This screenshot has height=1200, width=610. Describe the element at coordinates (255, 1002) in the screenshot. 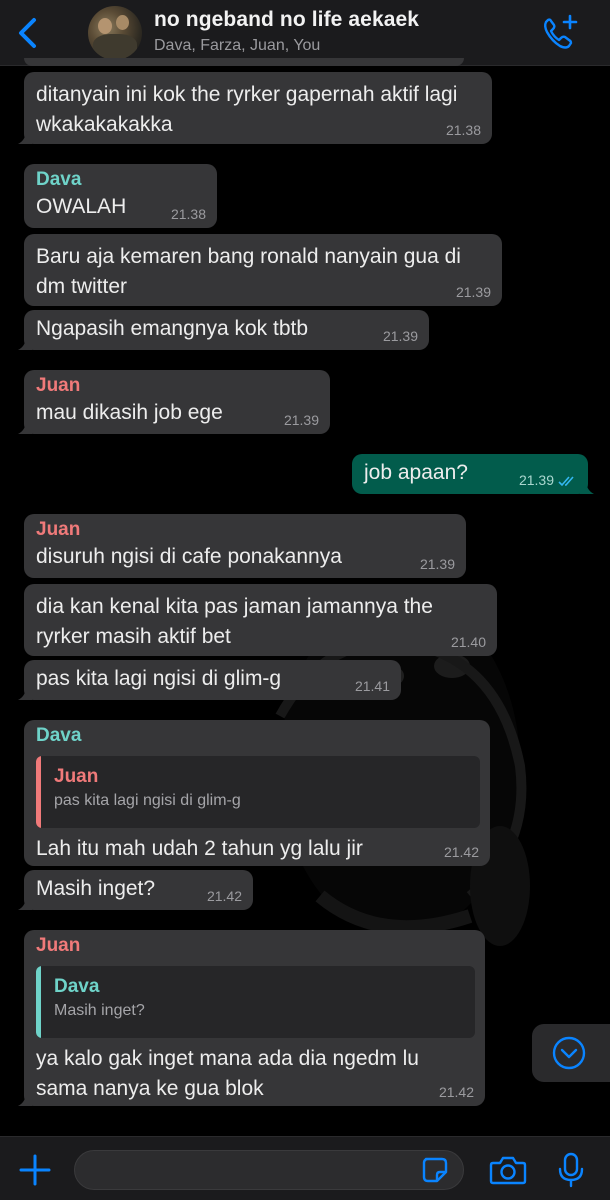

I see `quoted-message: Dava Masih inget?` at that location.